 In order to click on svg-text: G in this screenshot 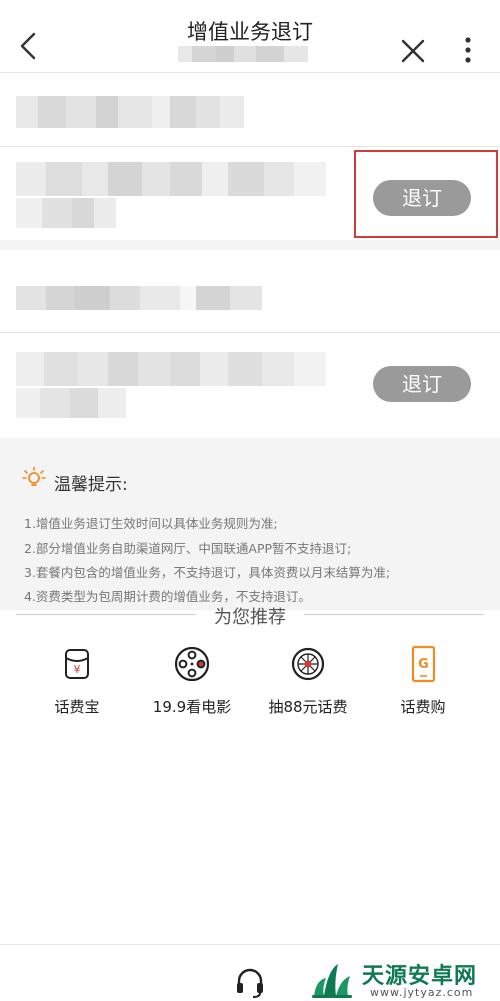, I will do `click(423, 664)`.